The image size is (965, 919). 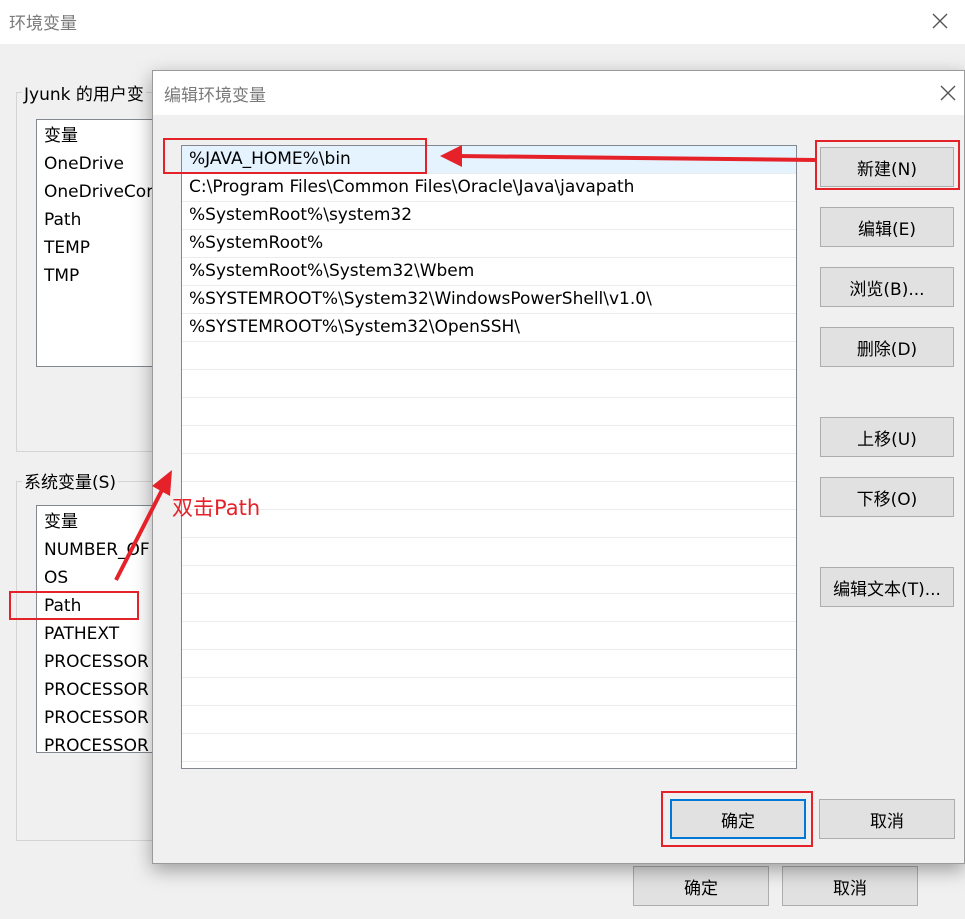 I want to click on system-var-item: NUMBER_OF, so click(x=97, y=550).